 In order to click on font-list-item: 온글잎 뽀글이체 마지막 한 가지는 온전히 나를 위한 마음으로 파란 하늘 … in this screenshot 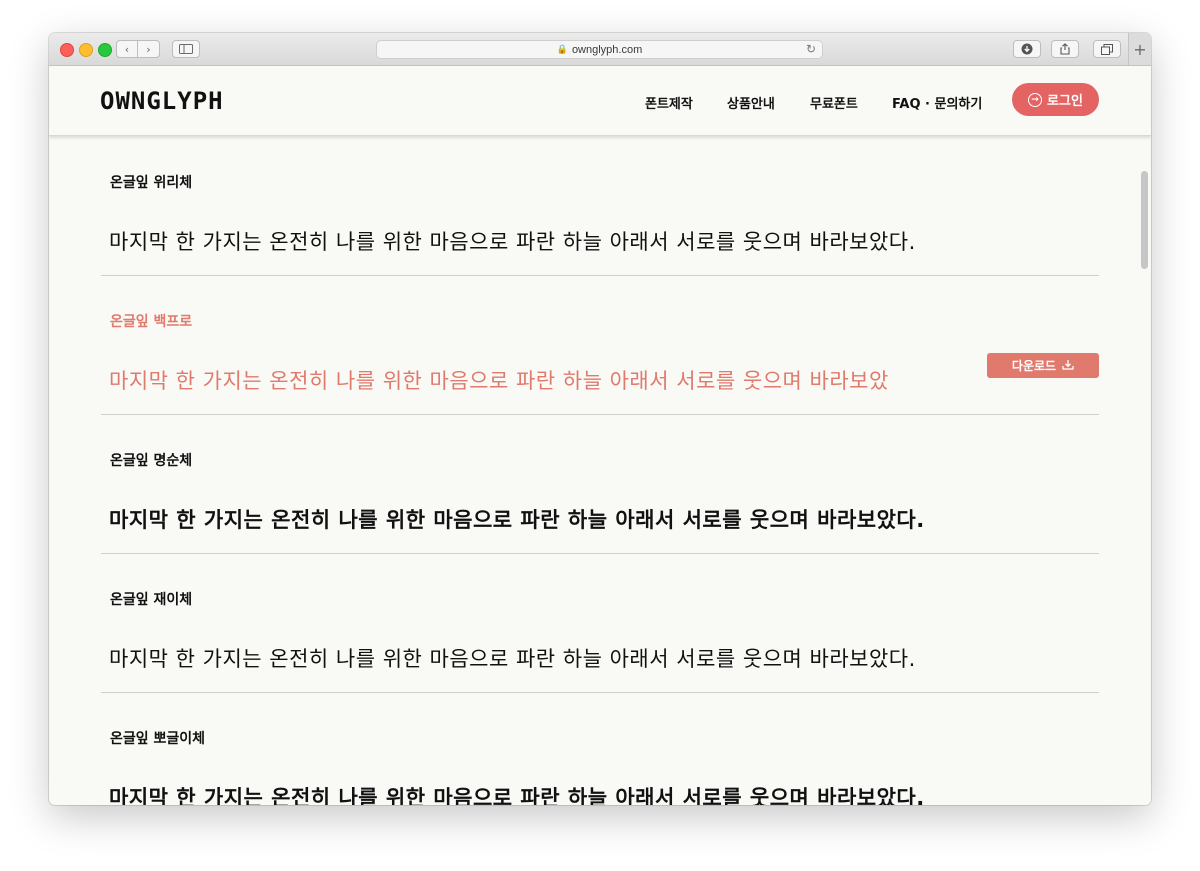, I will do `click(600, 748)`.